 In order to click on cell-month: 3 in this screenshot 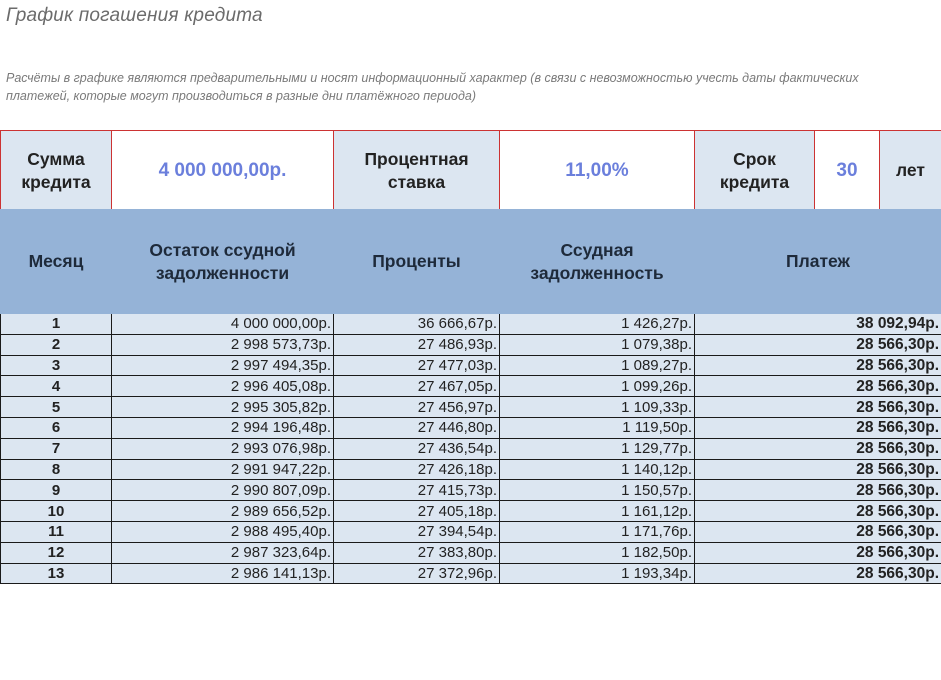, I will do `click(56, 365)`.